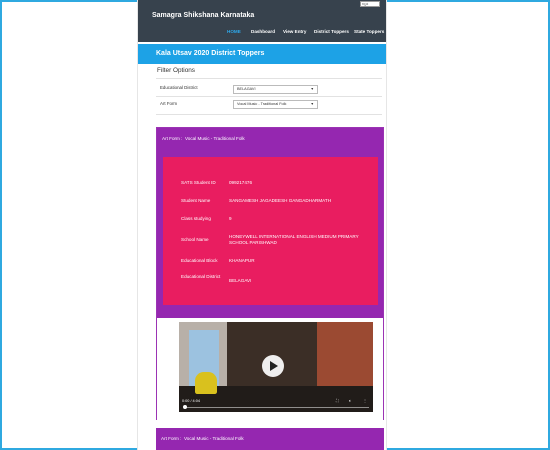 This screenshot has width=550, height=450. Describe the element at coordinates (262, 104) in the screenshot. I see `artform-select-value: Vocal Music - Traditional Folk` at that location.